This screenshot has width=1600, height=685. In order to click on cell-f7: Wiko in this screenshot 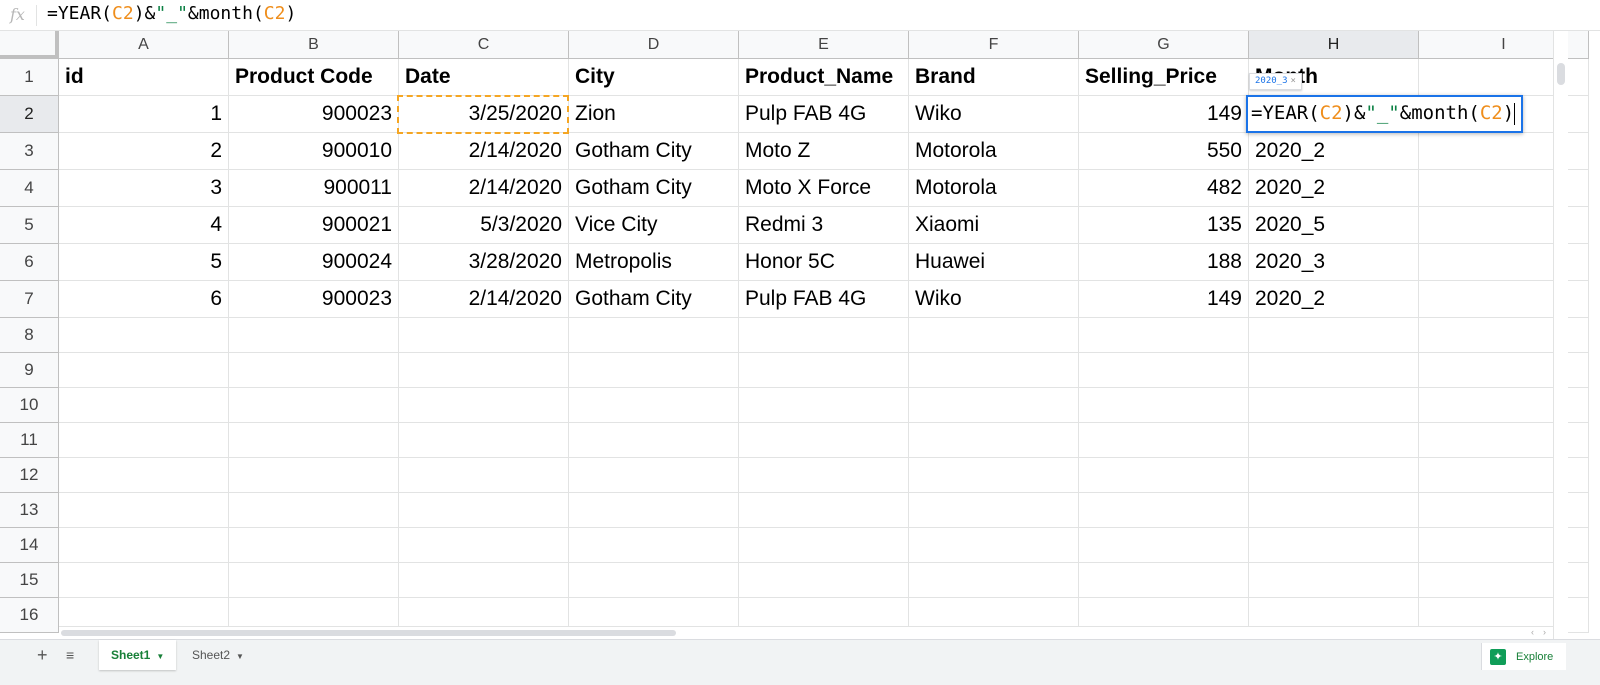, I will do `click(994, 299)`.